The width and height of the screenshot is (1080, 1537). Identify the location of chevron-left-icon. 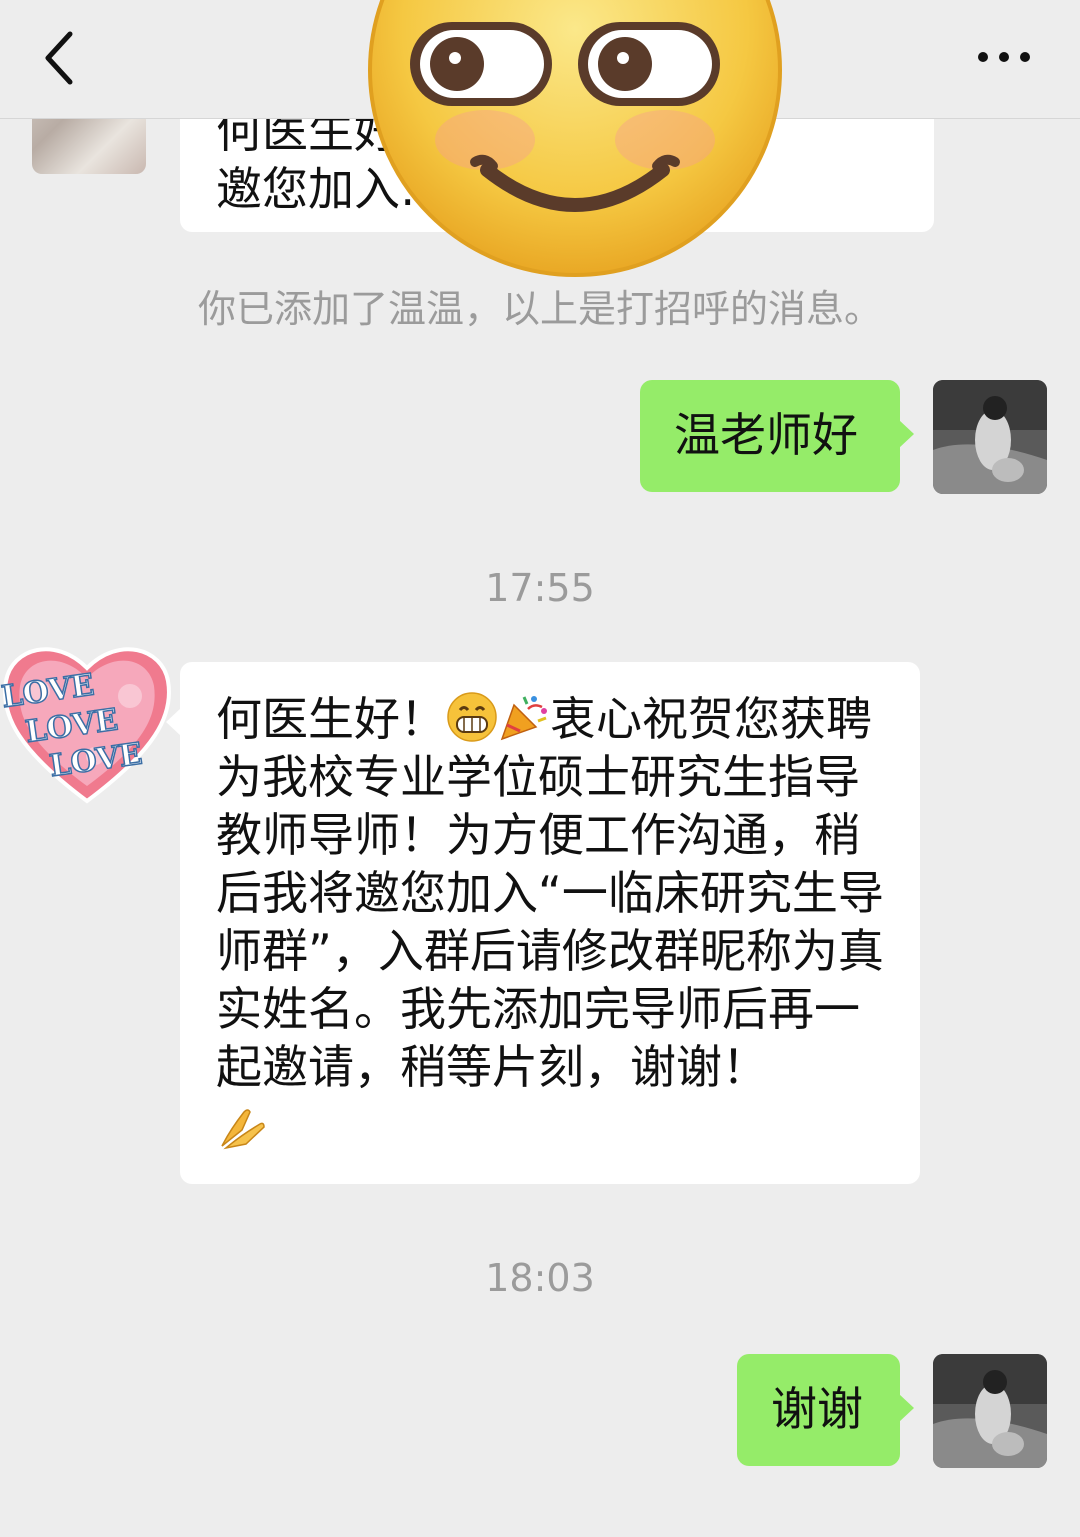
(61, 58).